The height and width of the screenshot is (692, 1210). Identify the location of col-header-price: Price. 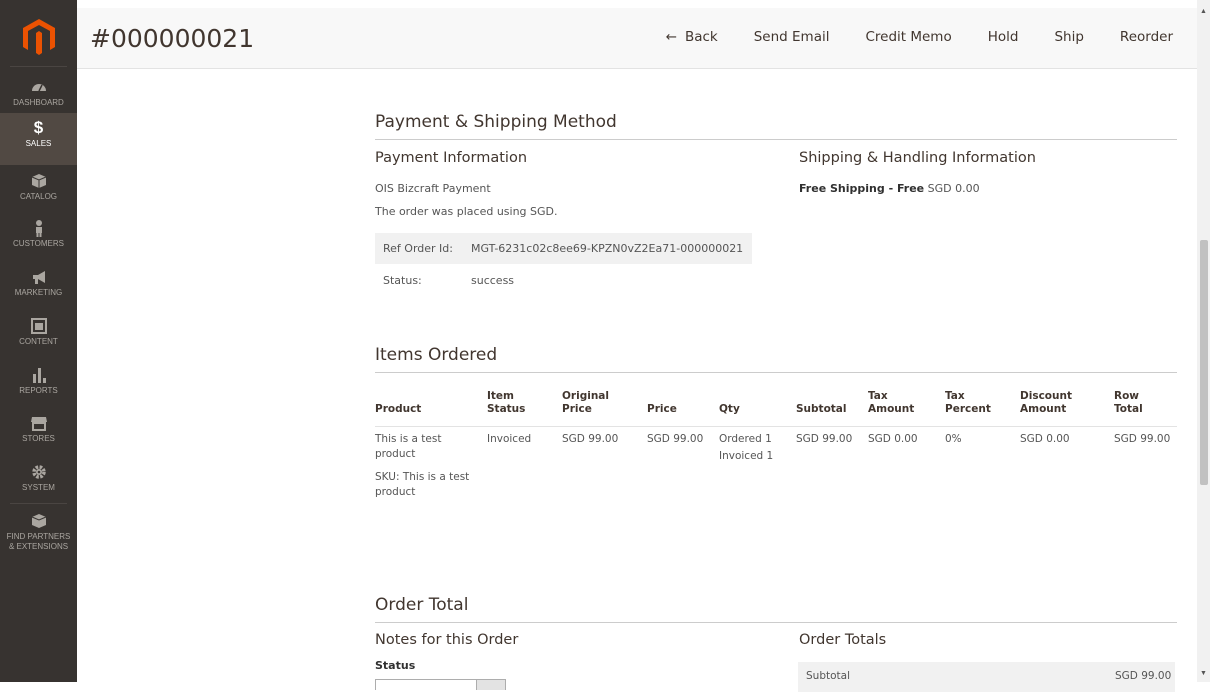
(662, 409).